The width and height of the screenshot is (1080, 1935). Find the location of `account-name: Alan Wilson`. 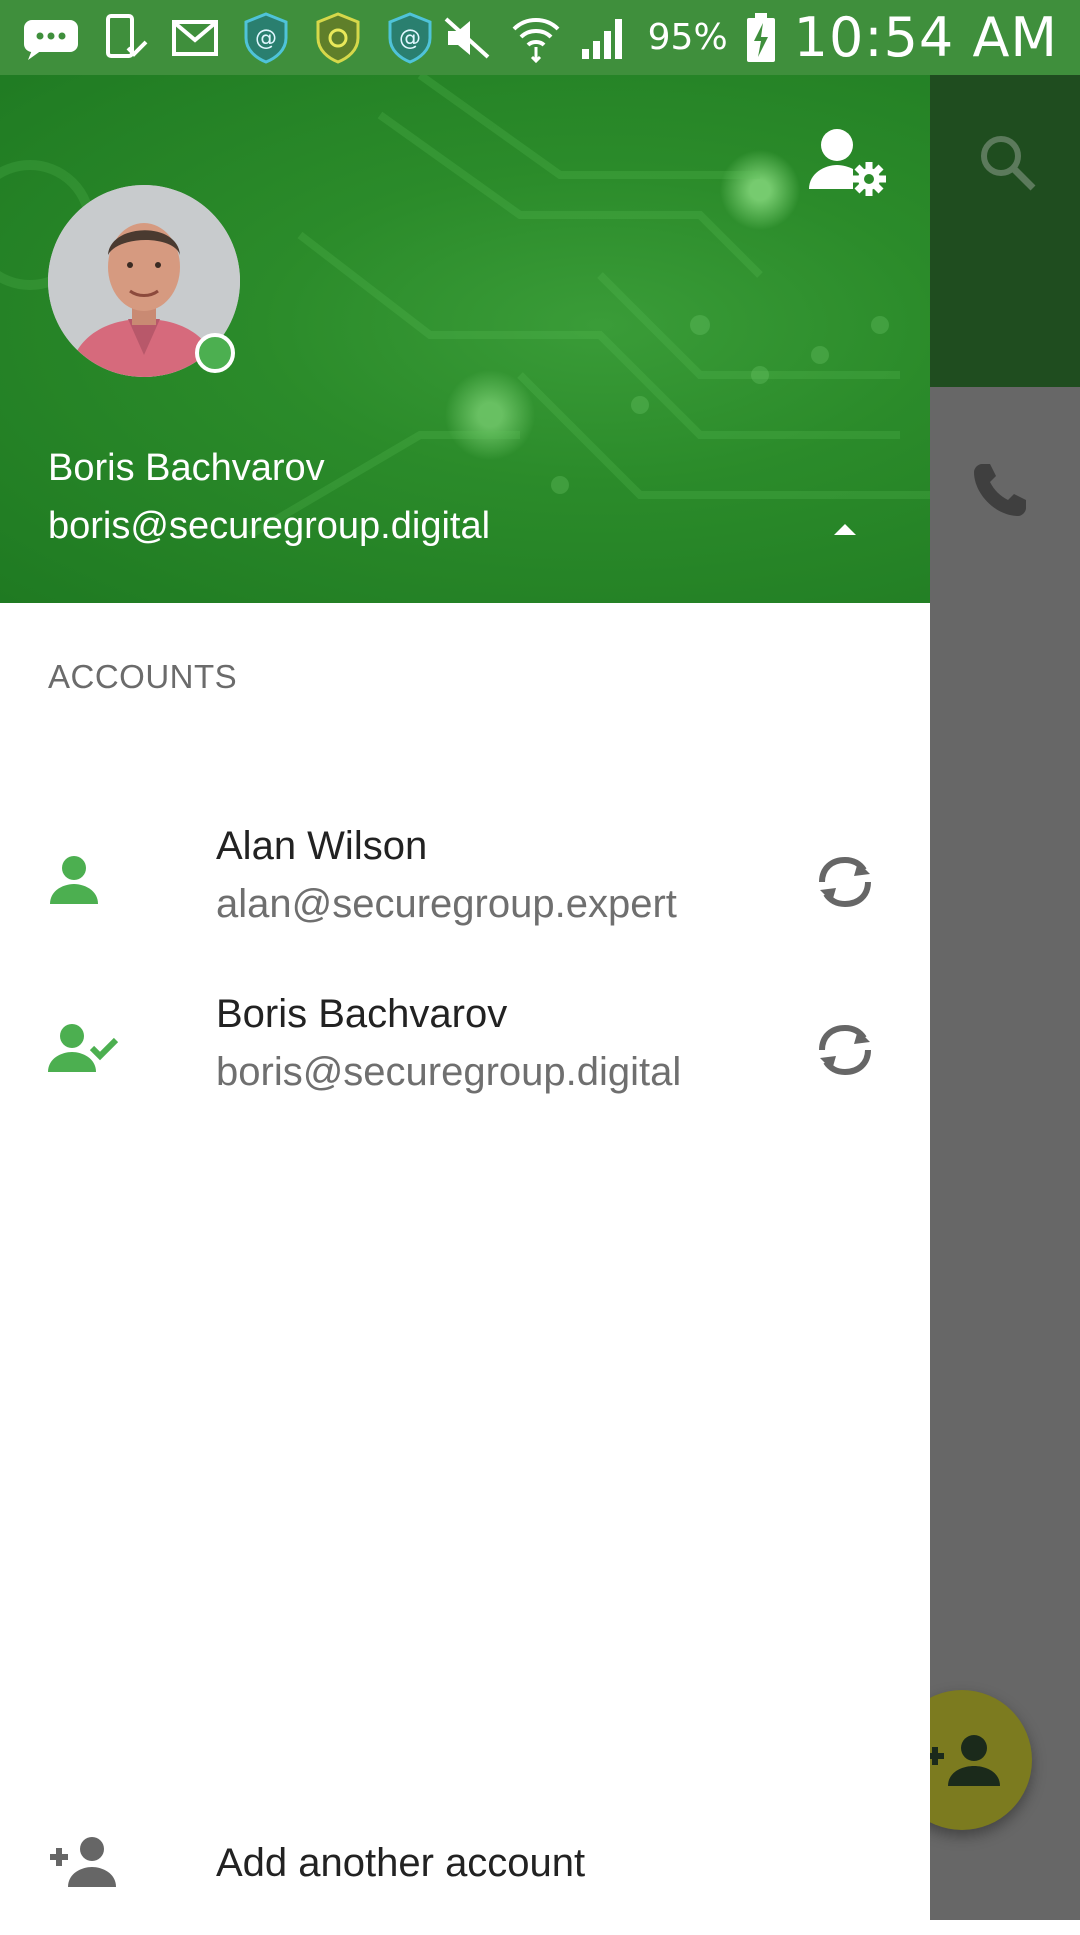

account-name: Alan Wilson is located at coordinates (322, 846).